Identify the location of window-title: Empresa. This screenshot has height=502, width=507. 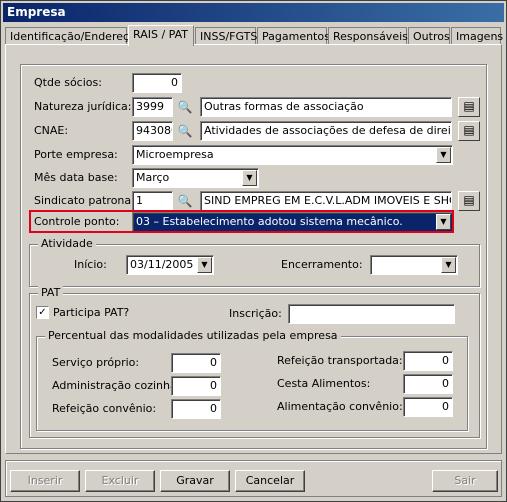
(253, 12).